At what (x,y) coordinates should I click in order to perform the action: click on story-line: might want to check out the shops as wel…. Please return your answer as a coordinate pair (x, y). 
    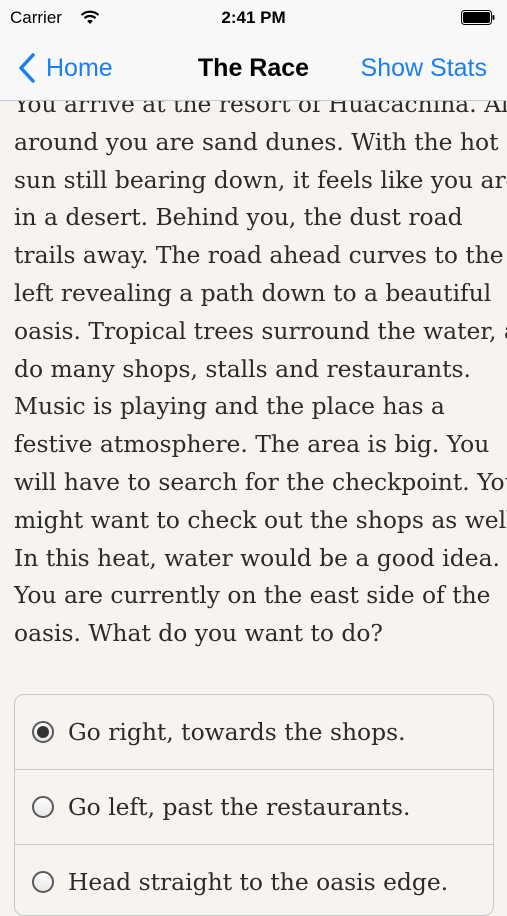
    Looking at the image, I should click on (260, 519).